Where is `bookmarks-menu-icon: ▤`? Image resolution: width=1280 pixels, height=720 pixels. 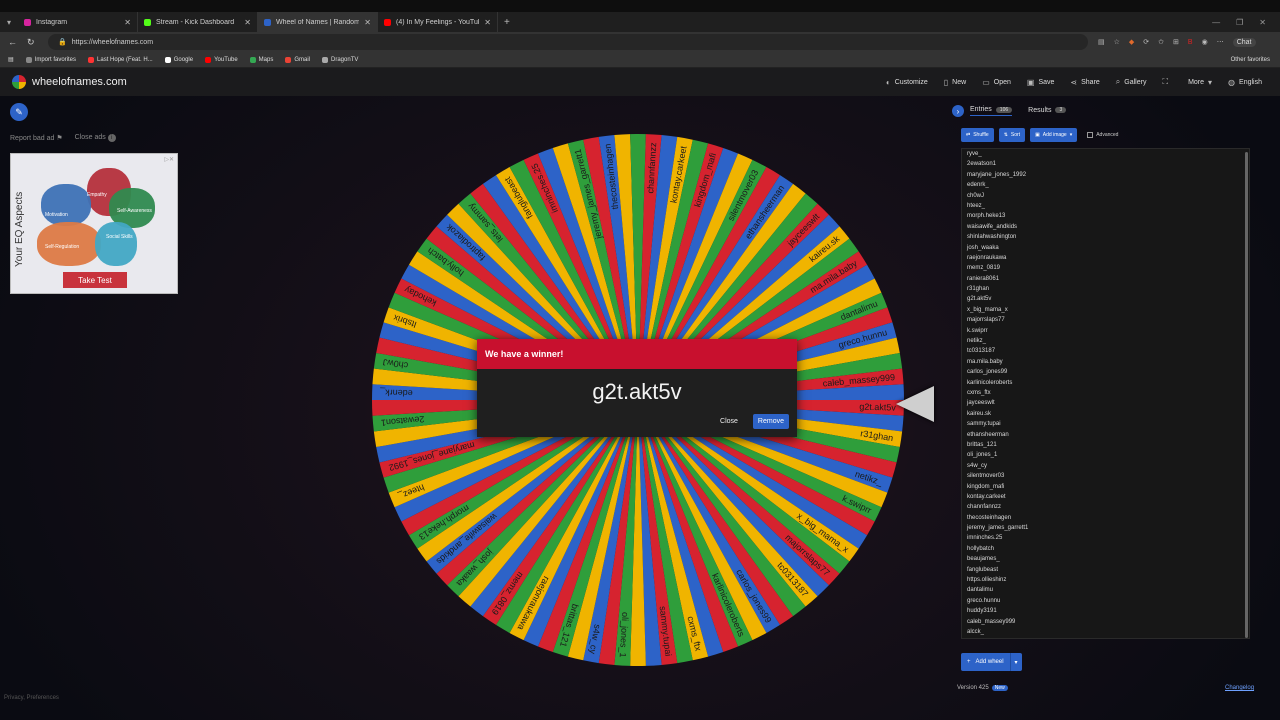 bookmarks-menu-icon: ▤ is located at coordinates (11, 59).